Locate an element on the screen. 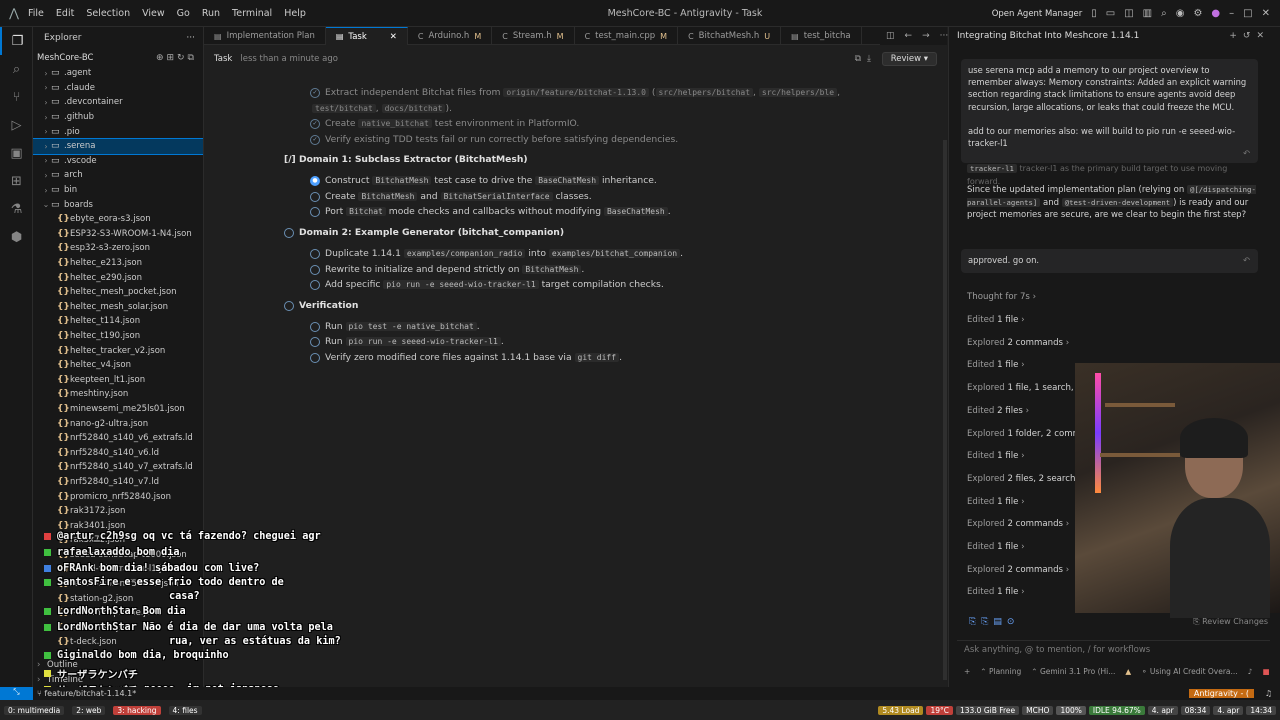 The height and width of the screenshot is (720, 1280). file-item: {} esp32-s3-zero.json is located at coordinates (118, 248).